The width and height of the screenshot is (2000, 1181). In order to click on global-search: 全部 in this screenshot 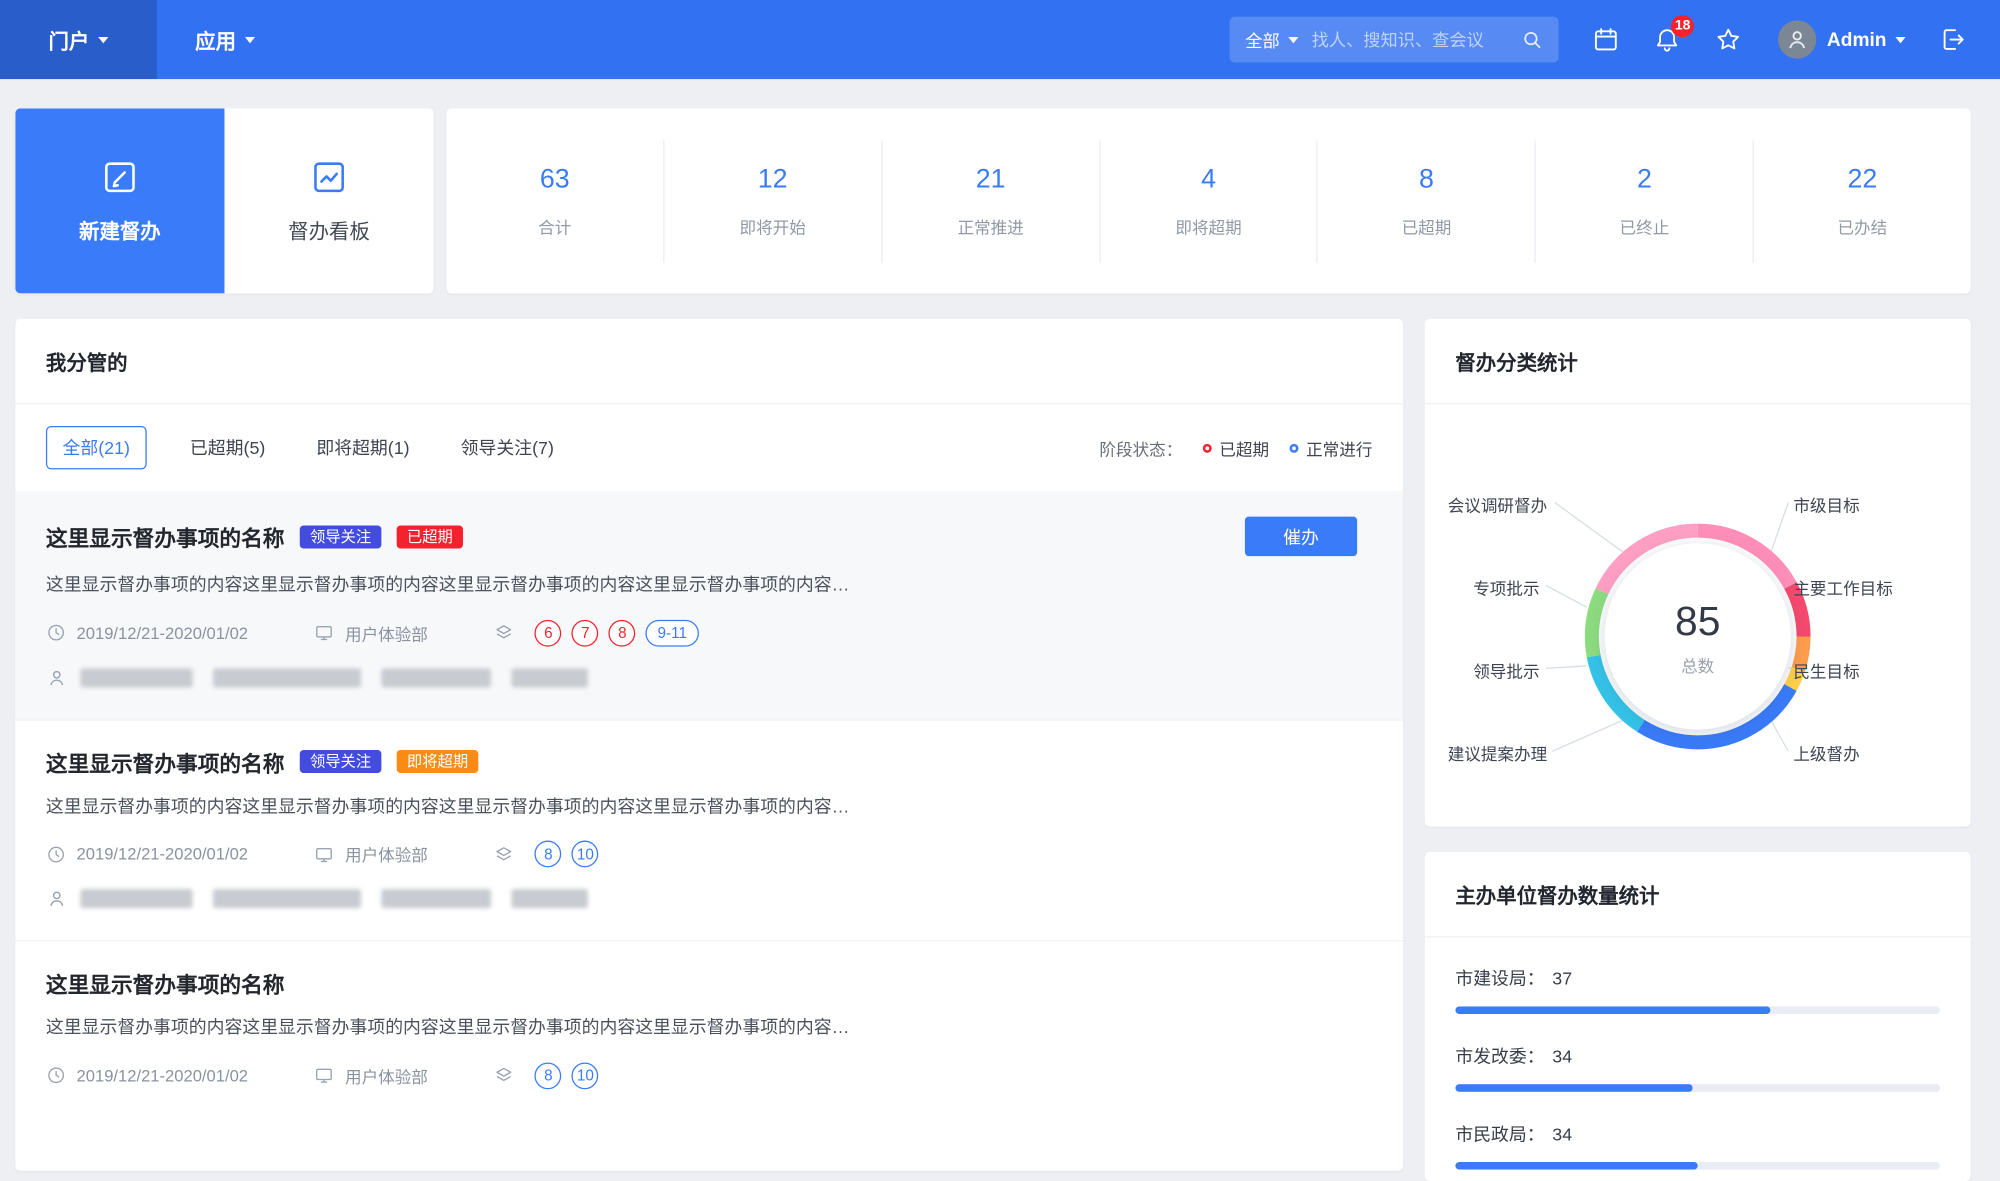, I will do `click(1395, 39)`.